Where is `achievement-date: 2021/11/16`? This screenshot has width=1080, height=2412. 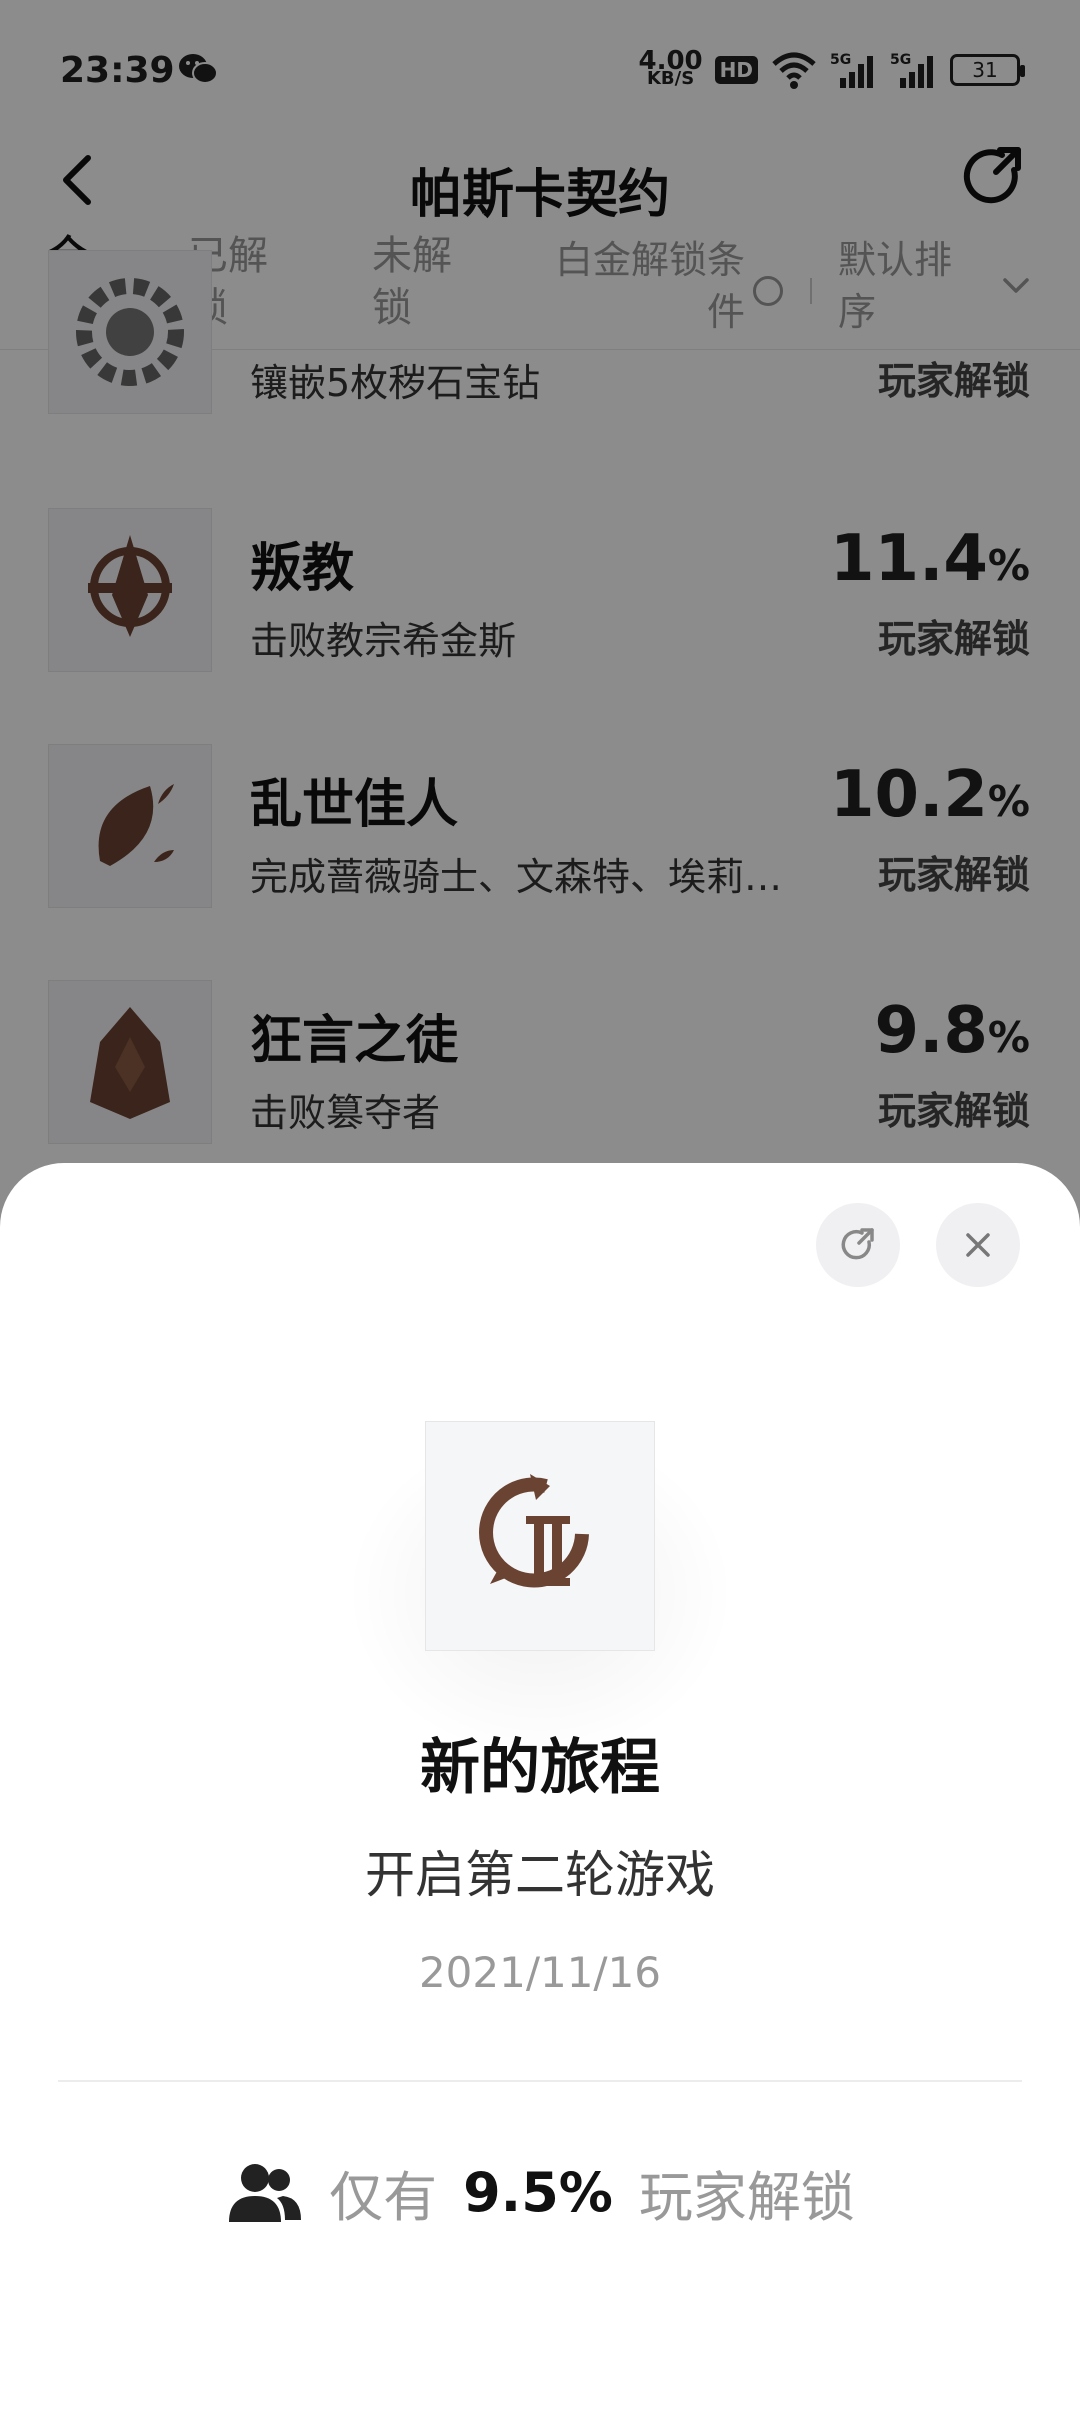 achievement-date: 2021/11/16 is located at coordinates (540, 1972).